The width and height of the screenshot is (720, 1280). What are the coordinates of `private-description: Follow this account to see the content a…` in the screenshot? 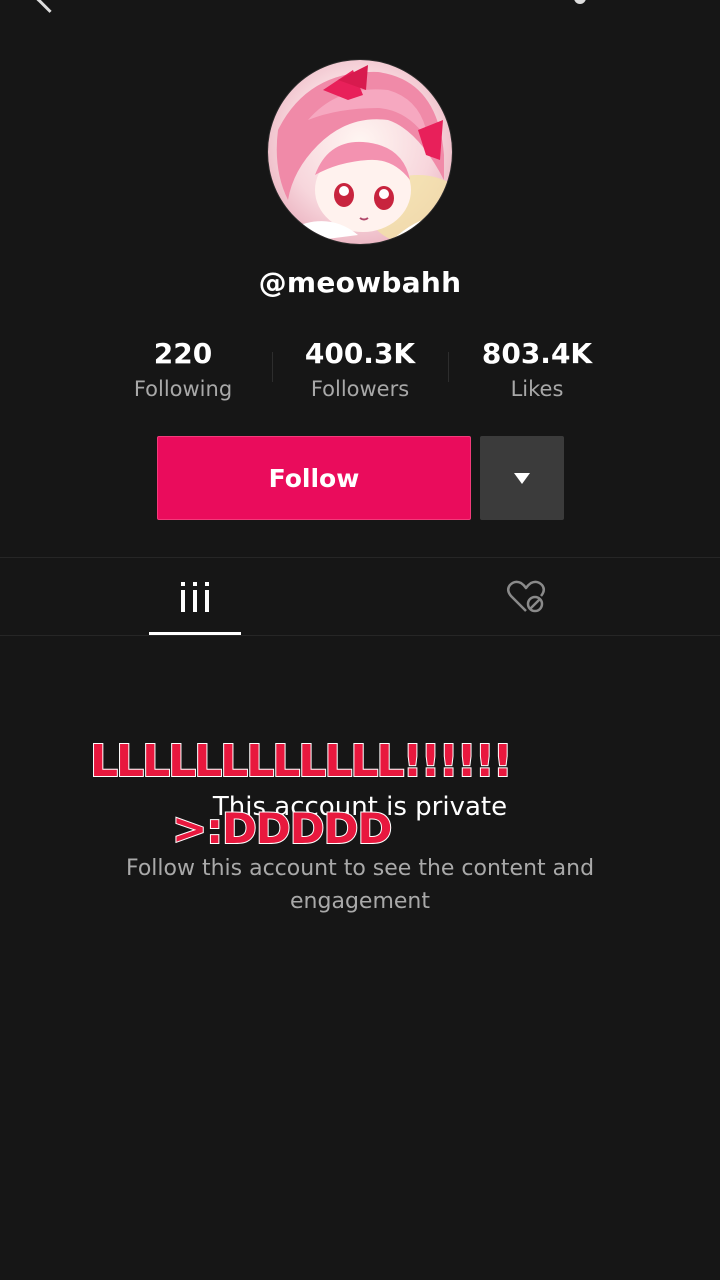 It's located at (360, 885).